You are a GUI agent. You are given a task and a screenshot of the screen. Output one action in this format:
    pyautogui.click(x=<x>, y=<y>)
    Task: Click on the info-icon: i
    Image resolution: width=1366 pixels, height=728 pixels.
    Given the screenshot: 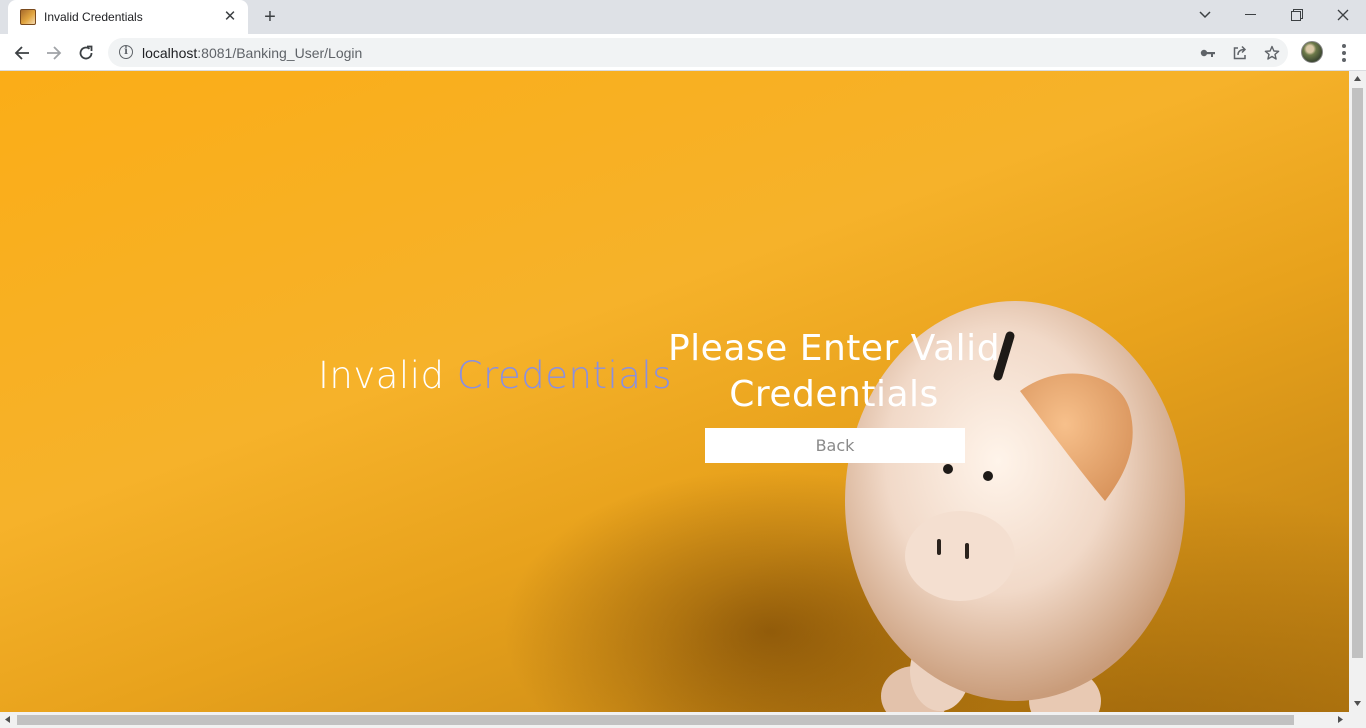 What is the action you would take?
    pyautogui.click(x=126, y=52)
    